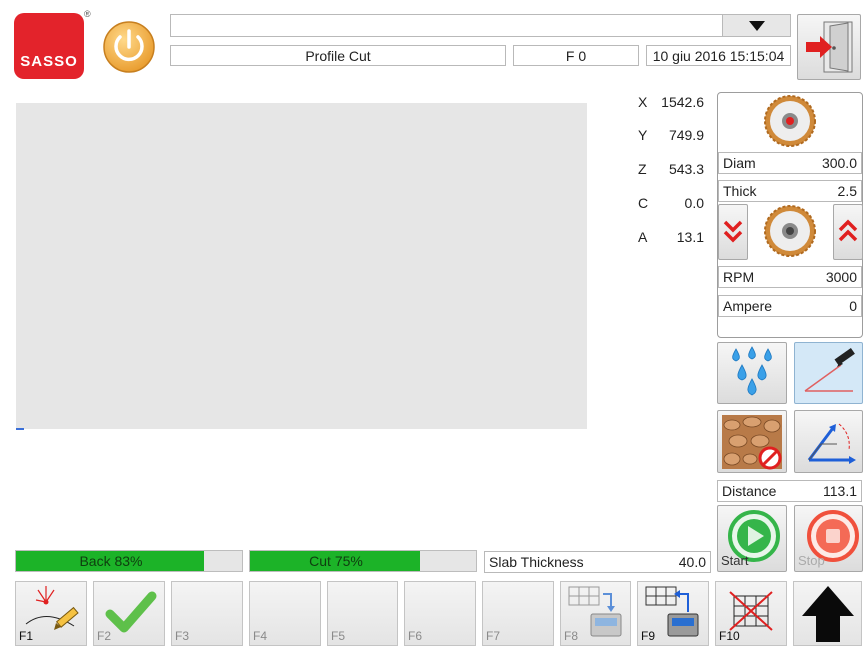  Describe the element at coordinates (643, 102) in the screenshot. I see `coord-axis-label: X` at that location.